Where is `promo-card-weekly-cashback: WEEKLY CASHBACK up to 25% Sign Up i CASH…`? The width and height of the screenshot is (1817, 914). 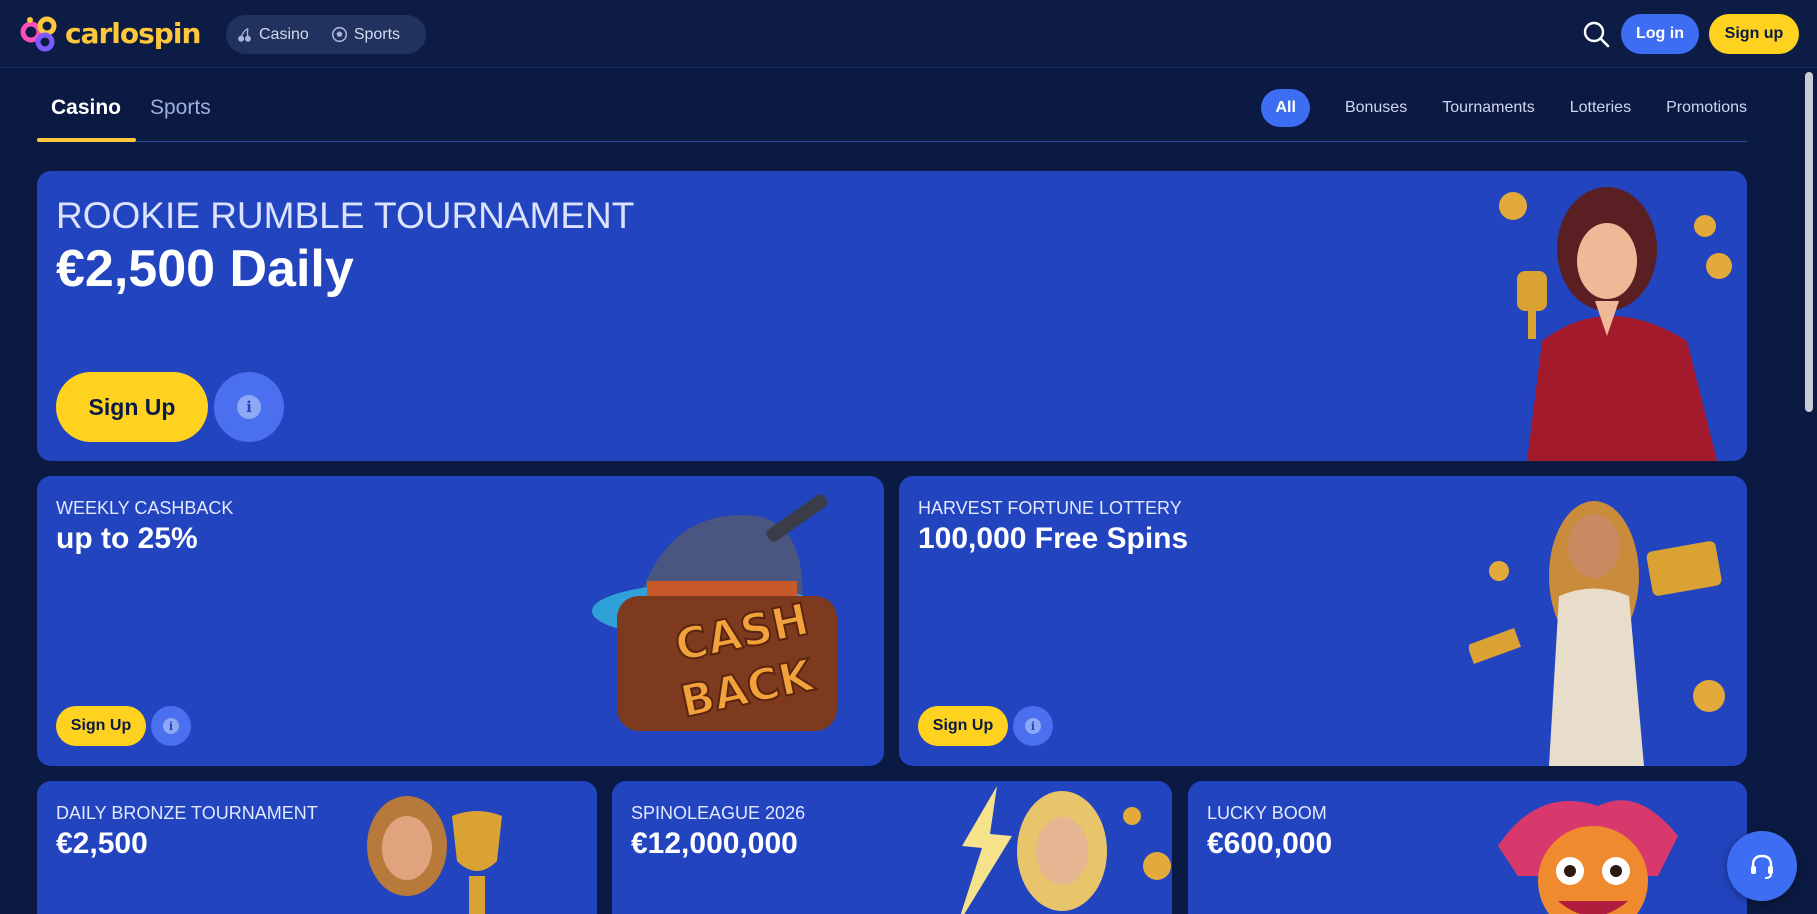
promo-card-weekly-cashback: WEEKLY CASHBACK up to 25% Sign Up i CASH… is located at coordinates (460, 621).